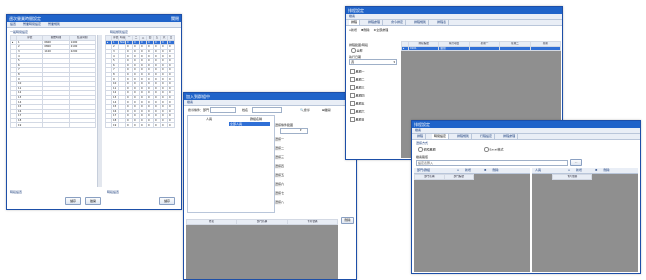  Describe the element at coordinates (481, 48) in the screenshot. I see `table-row: ▸ 0101 關閉` at that location.